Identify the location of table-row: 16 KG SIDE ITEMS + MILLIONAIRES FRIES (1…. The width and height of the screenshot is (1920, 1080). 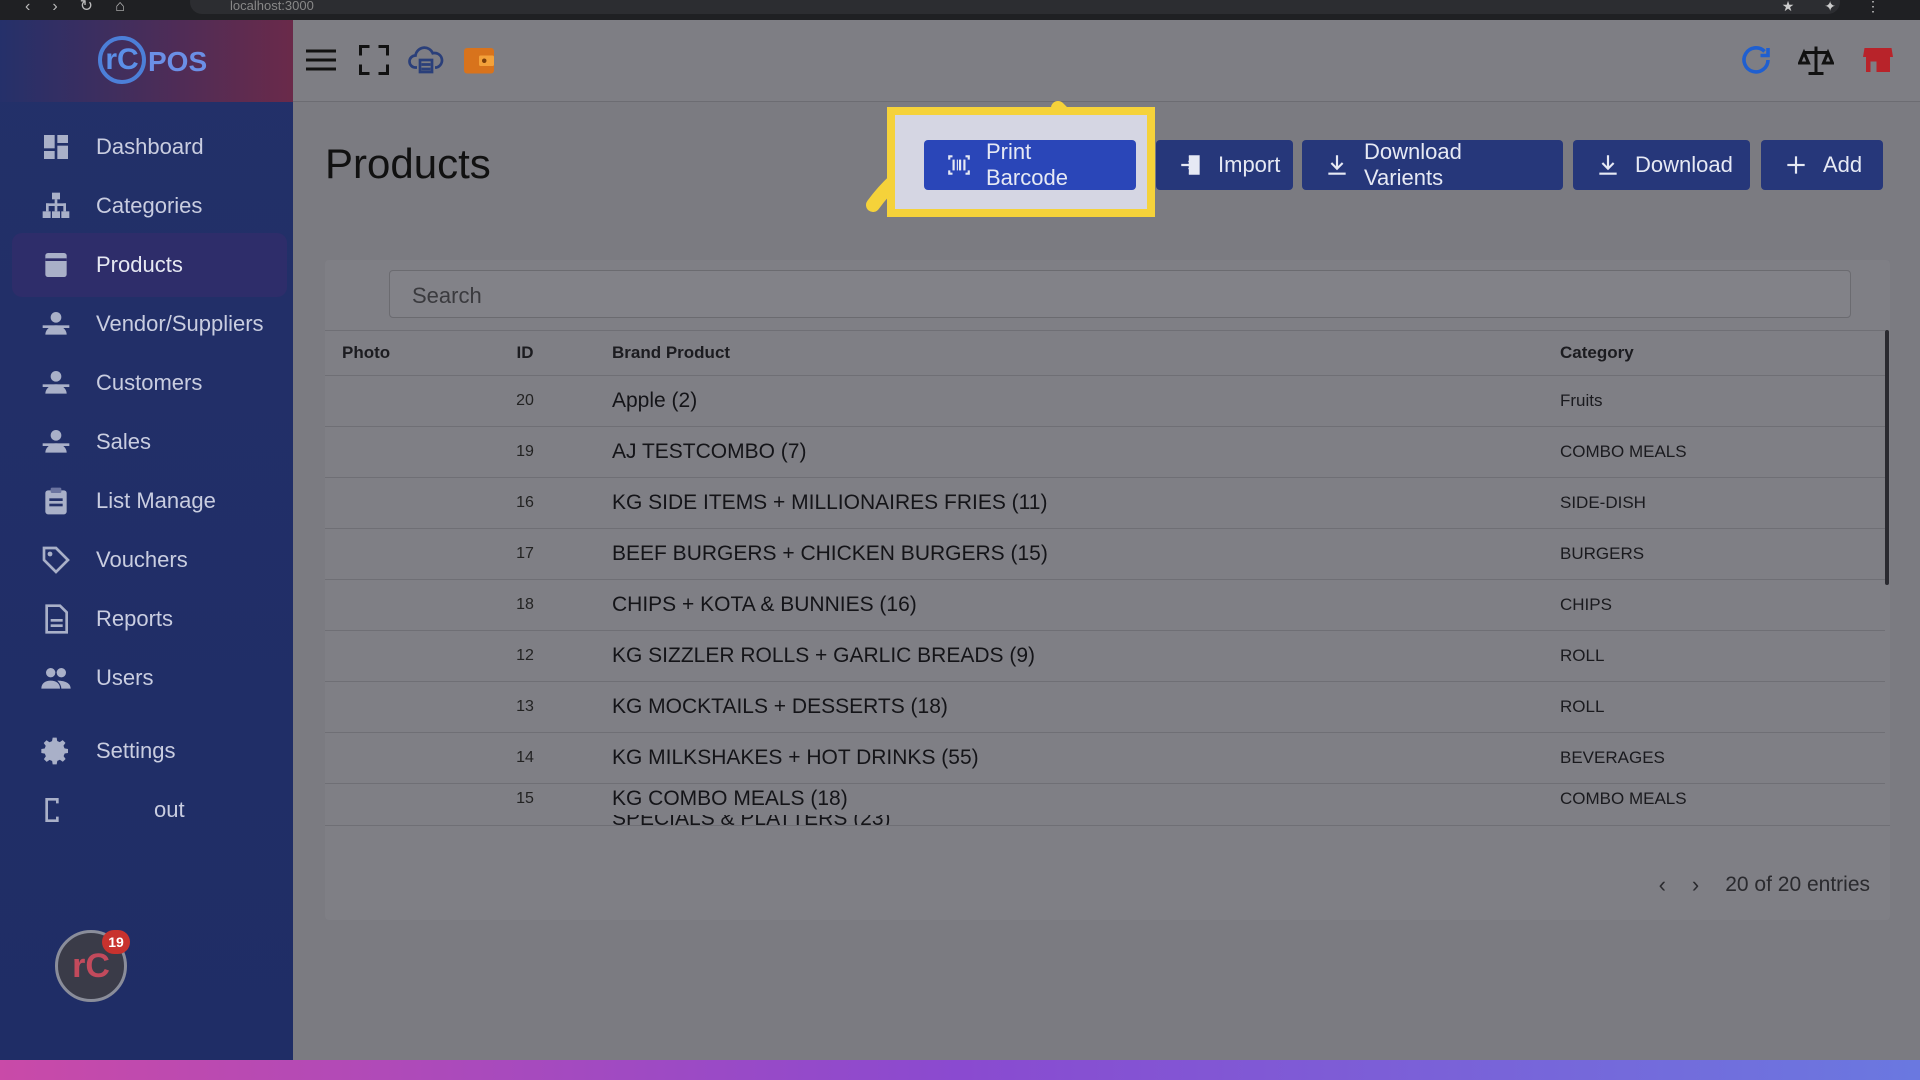
(1105, 503).